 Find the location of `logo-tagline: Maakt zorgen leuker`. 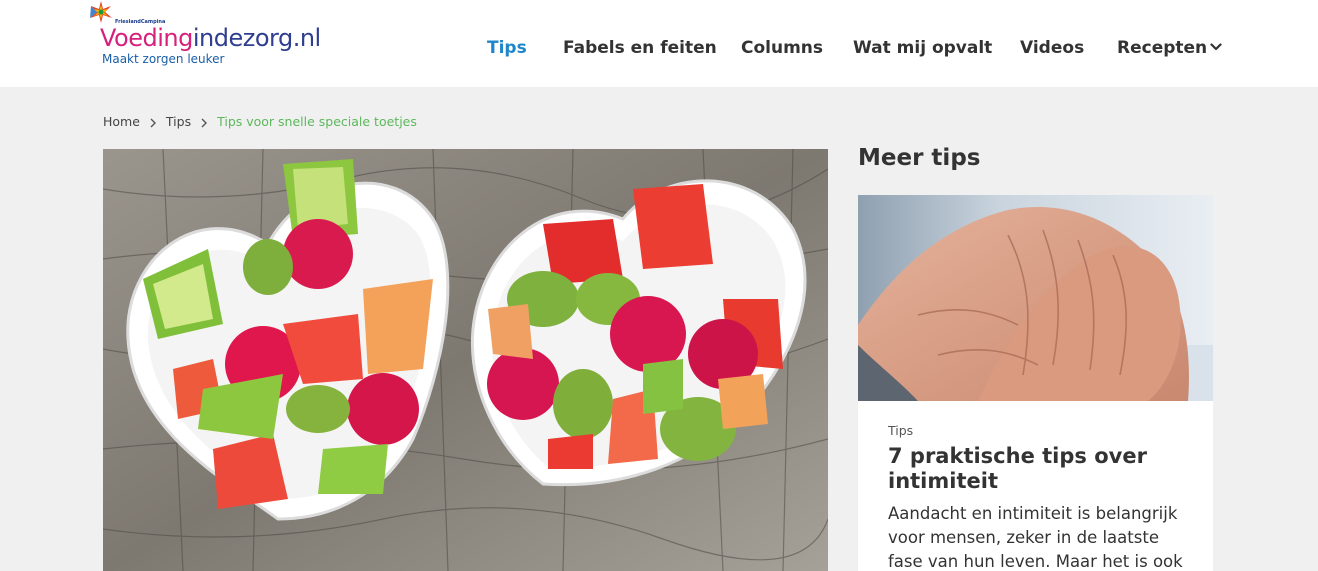

logo-tagline: Maakt zorgen leuker is located at coordinates (163, 59).